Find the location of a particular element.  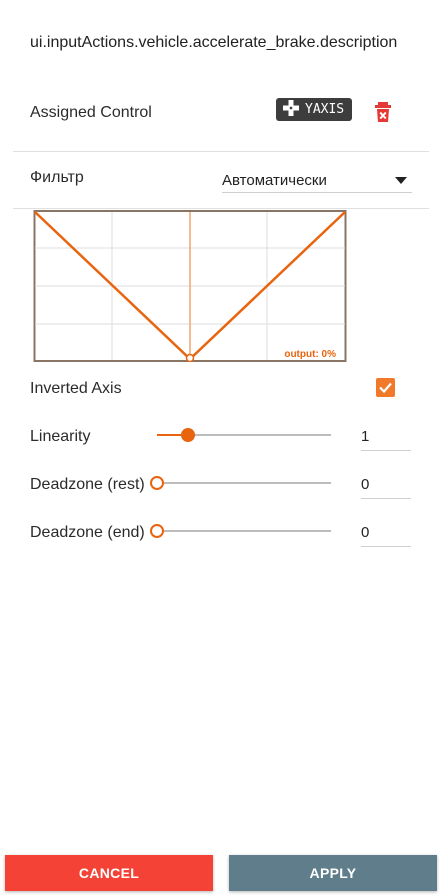

filter-select: Автоматически is located at coordinates (317, 180).